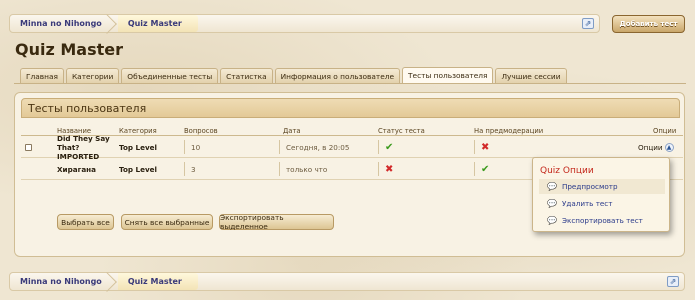  I want to click on menu-item-delete: 💬 Удалить тест, so click(602, 203).